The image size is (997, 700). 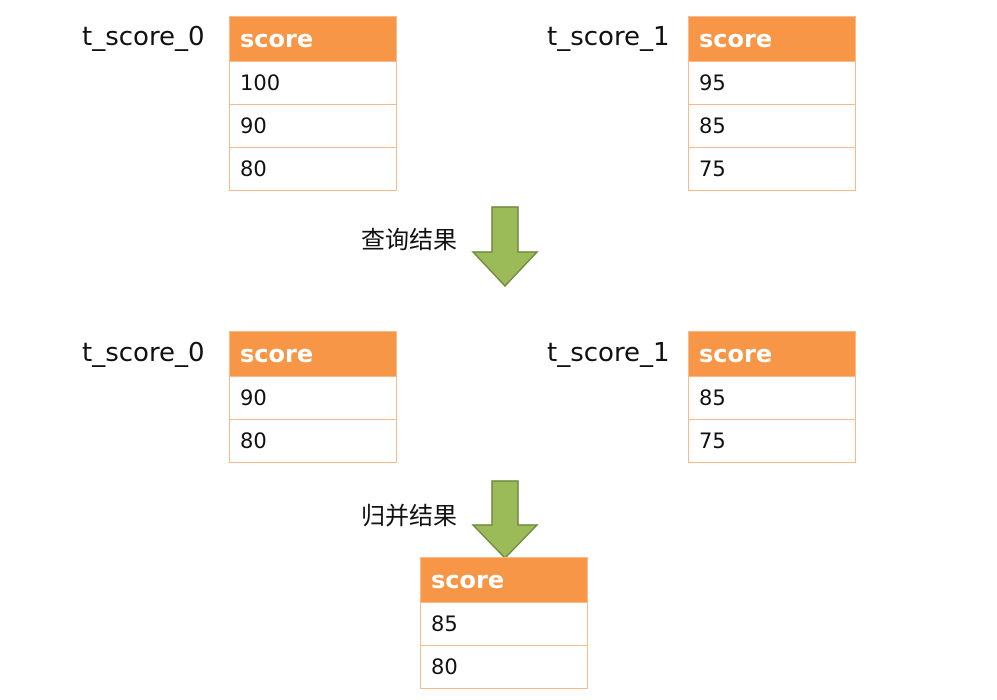 I want to click on arrow-label: 查询结果, so click(x=409, y=240).